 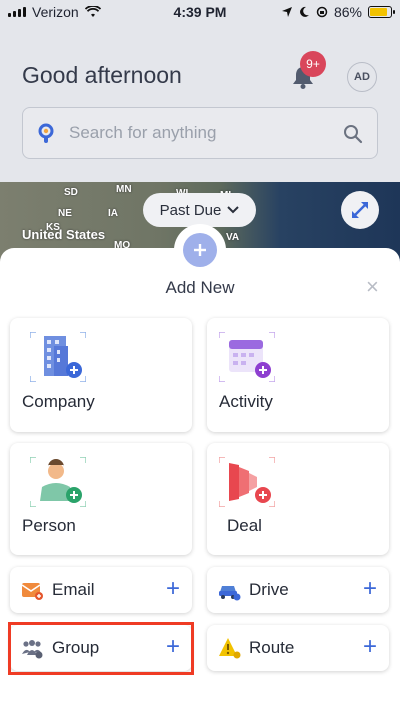 I want to click on drive-label: Drive, so click(x=269, y=589).